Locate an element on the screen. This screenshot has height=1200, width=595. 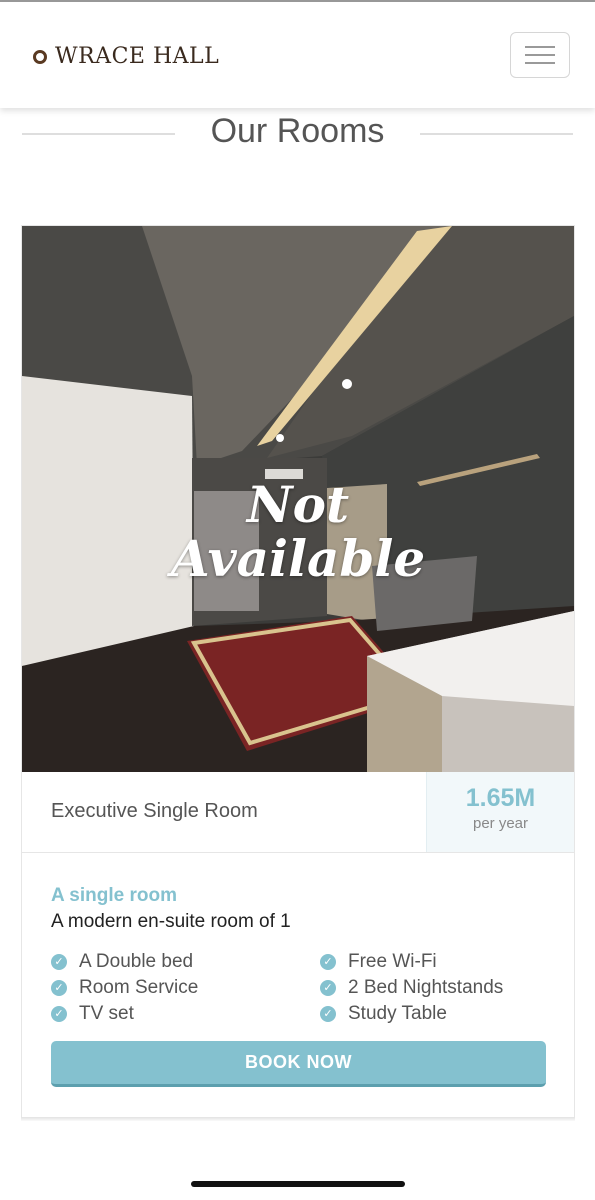
feature-item: ✓ Free Wi-Fi is located at coordinates (378, 962).